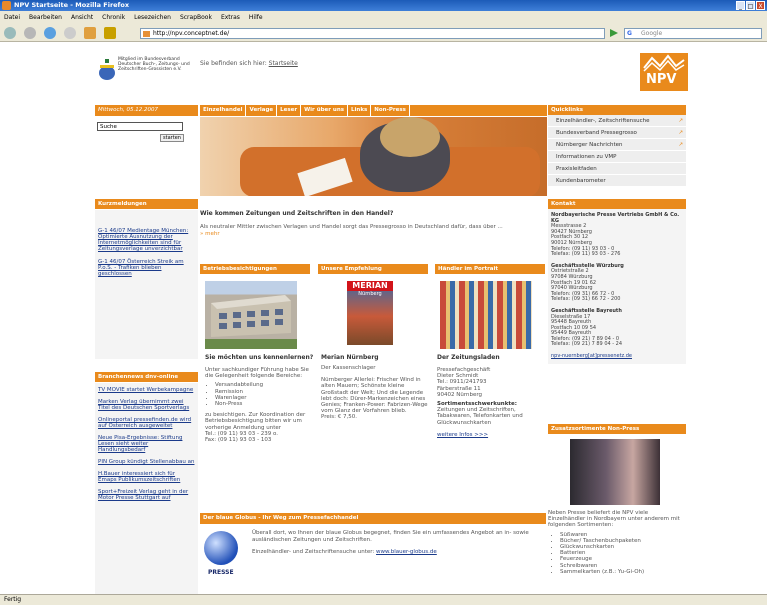  What do you see at coordinates (265, 404) in the screenshot?
I see `besichtigung-item: Non-Press` at bounding box center [265, 404].